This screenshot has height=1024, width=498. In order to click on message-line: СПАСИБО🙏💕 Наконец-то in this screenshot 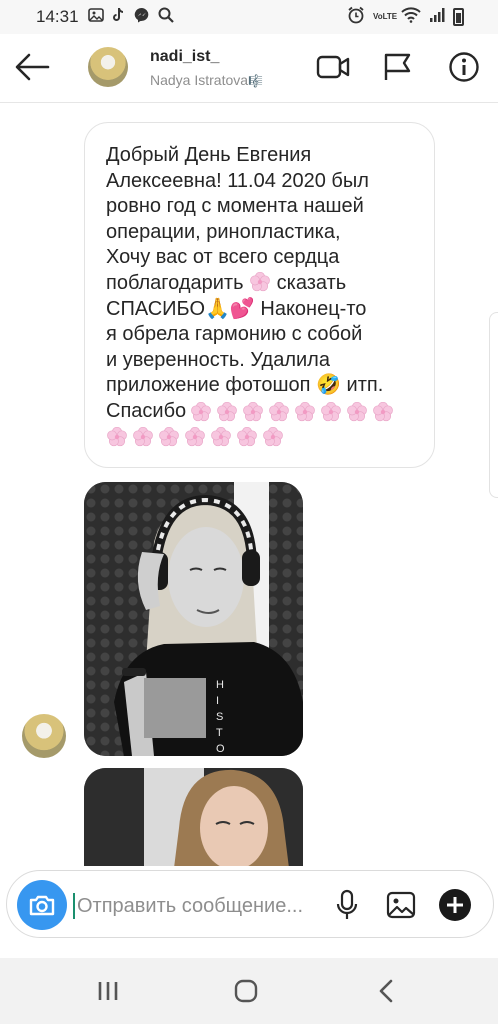, I will do `click(260, 310)`.